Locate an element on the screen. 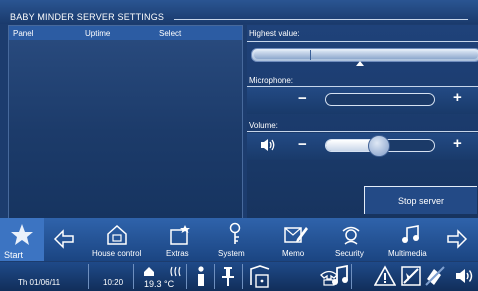 The height and width of the screenshot is (291, 478). memo-icon is located at coordinates (296, 235).